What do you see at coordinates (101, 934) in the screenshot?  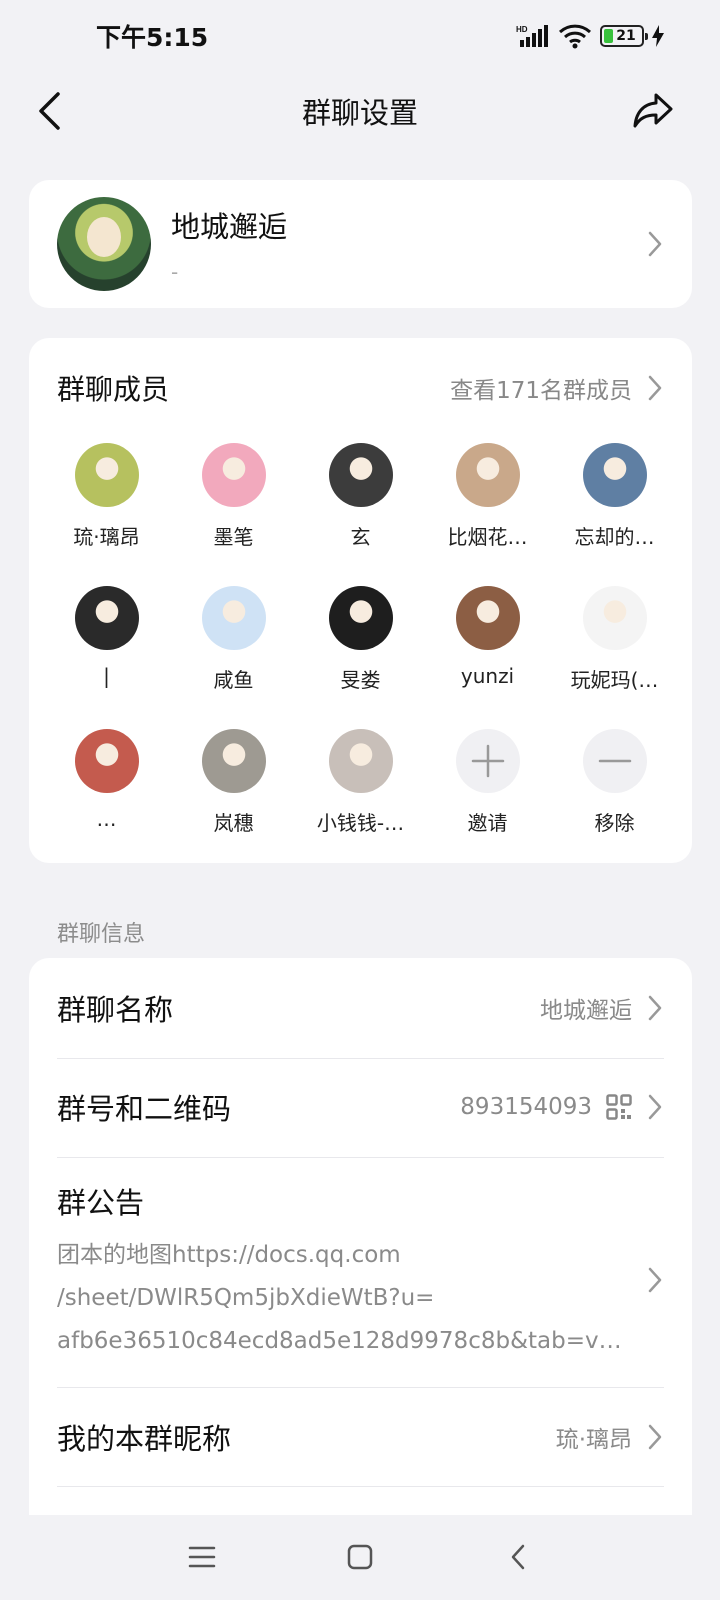 I see `section-label-group-info: 群聊信息` at bounding box center [101, 934].